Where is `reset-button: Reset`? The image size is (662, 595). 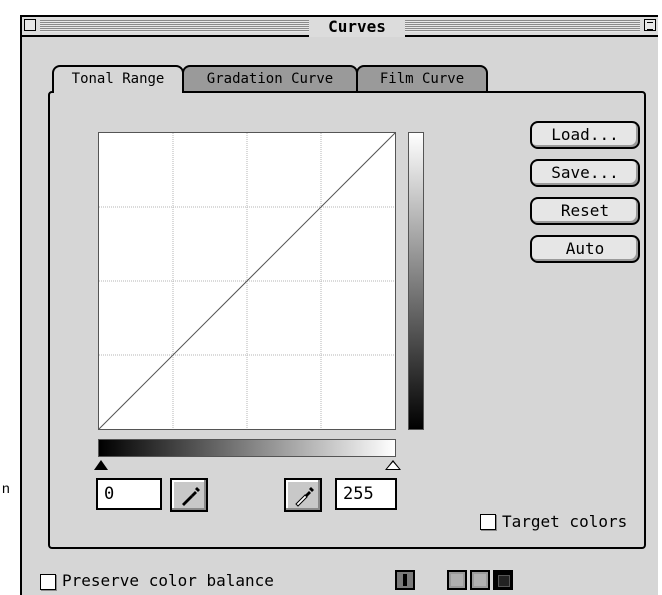
reset-button: Reset is located at coordinates (585, 211).